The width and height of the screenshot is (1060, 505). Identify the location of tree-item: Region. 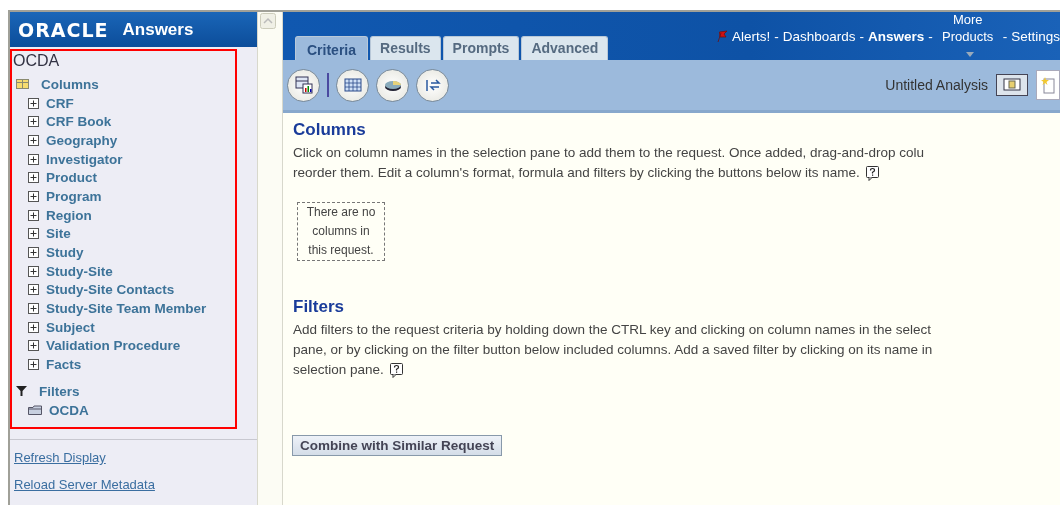
(69, 215).